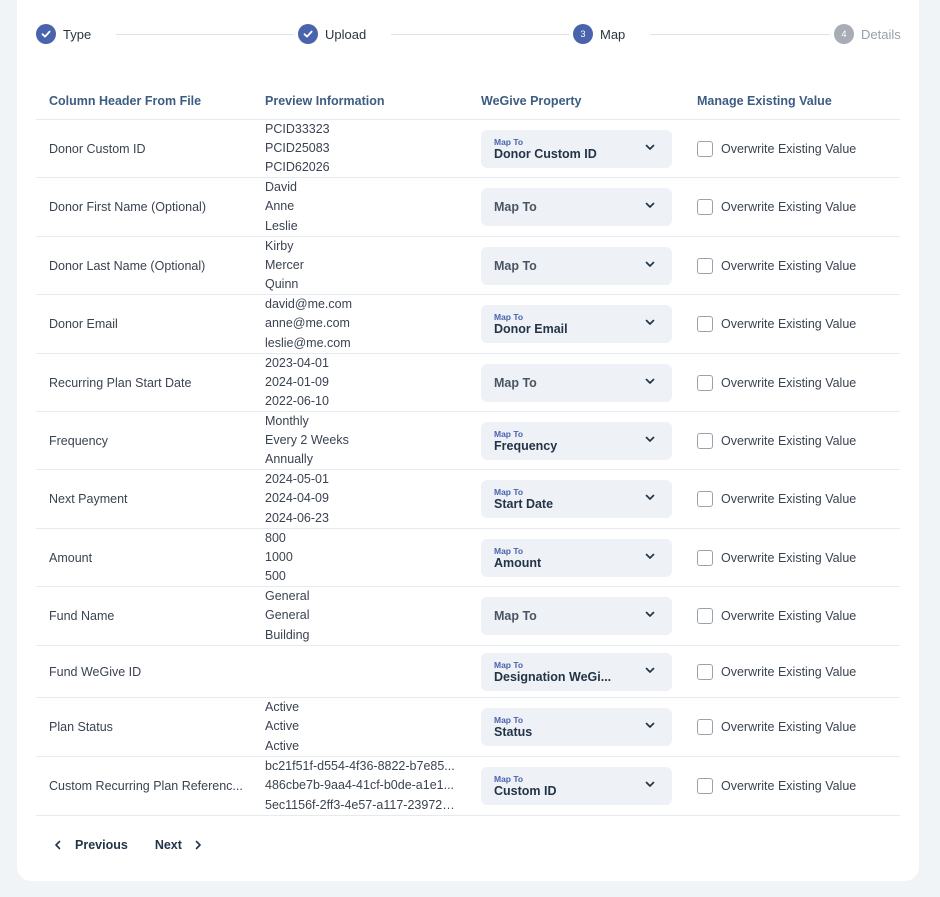  What do you see at coordinates (325, 101) in the screenshot?
I see `header-preview-information: Preview Information` at bounding box center [325, 101].